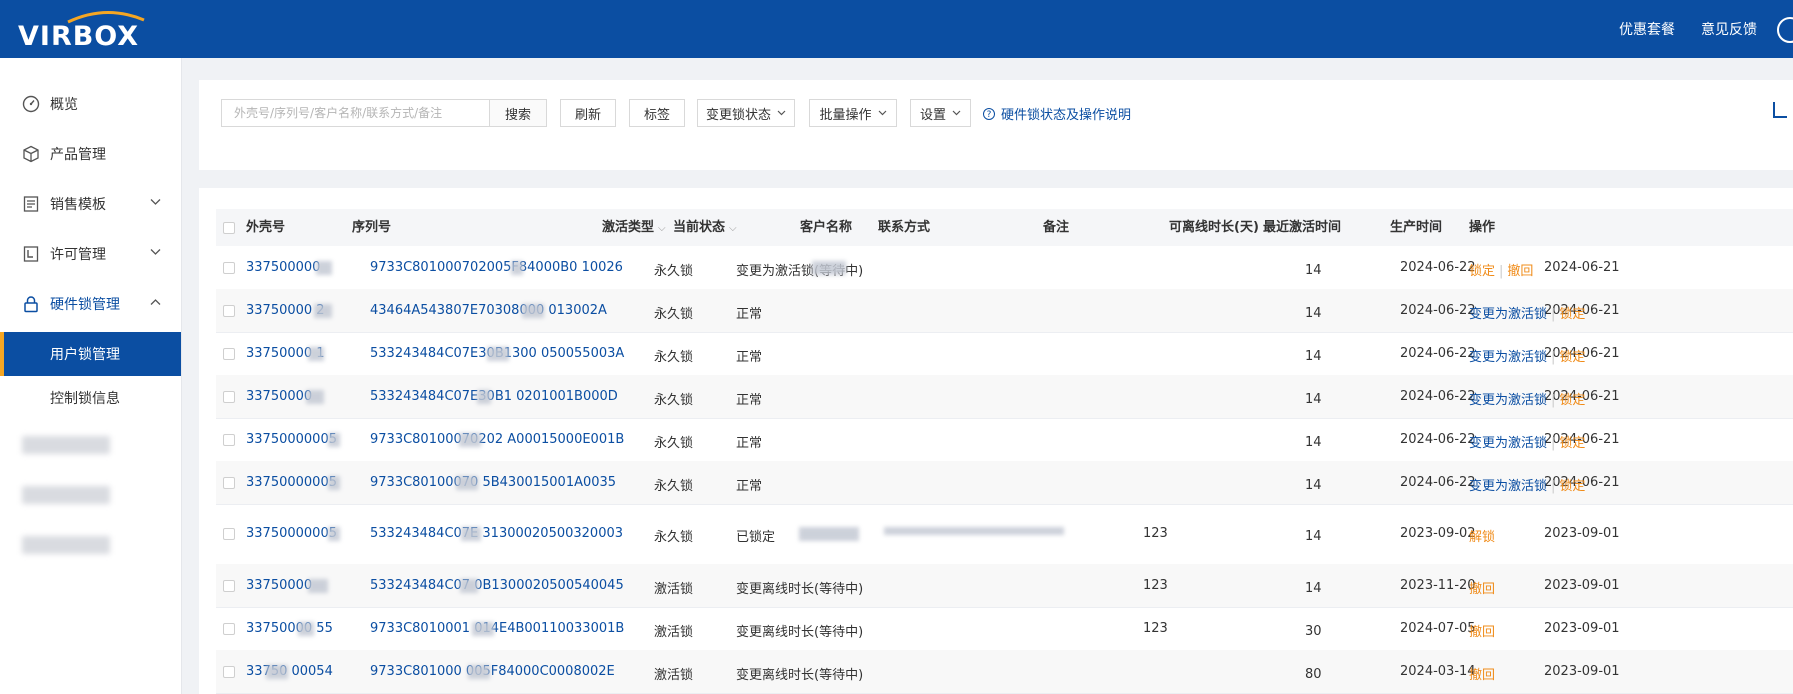 The height and width of the screenshot is (694, 1793). Describe the element at coordinates (1482, 537) in the screenshot. I see `row-action-primary: 解锁` at that location.